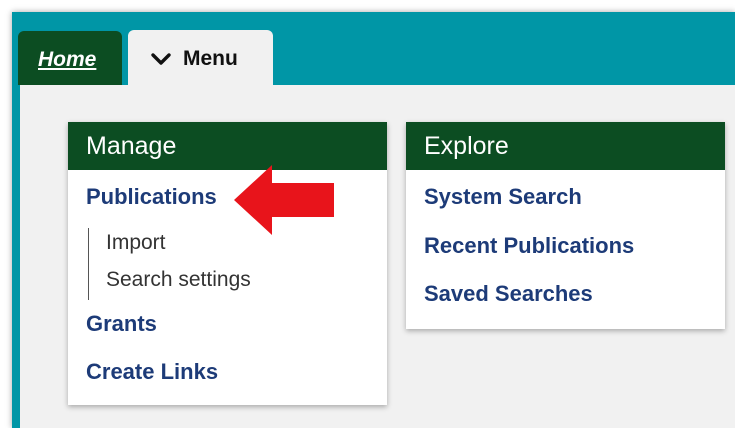  I want to click on tab-home-label: Home, so click(67, 60).